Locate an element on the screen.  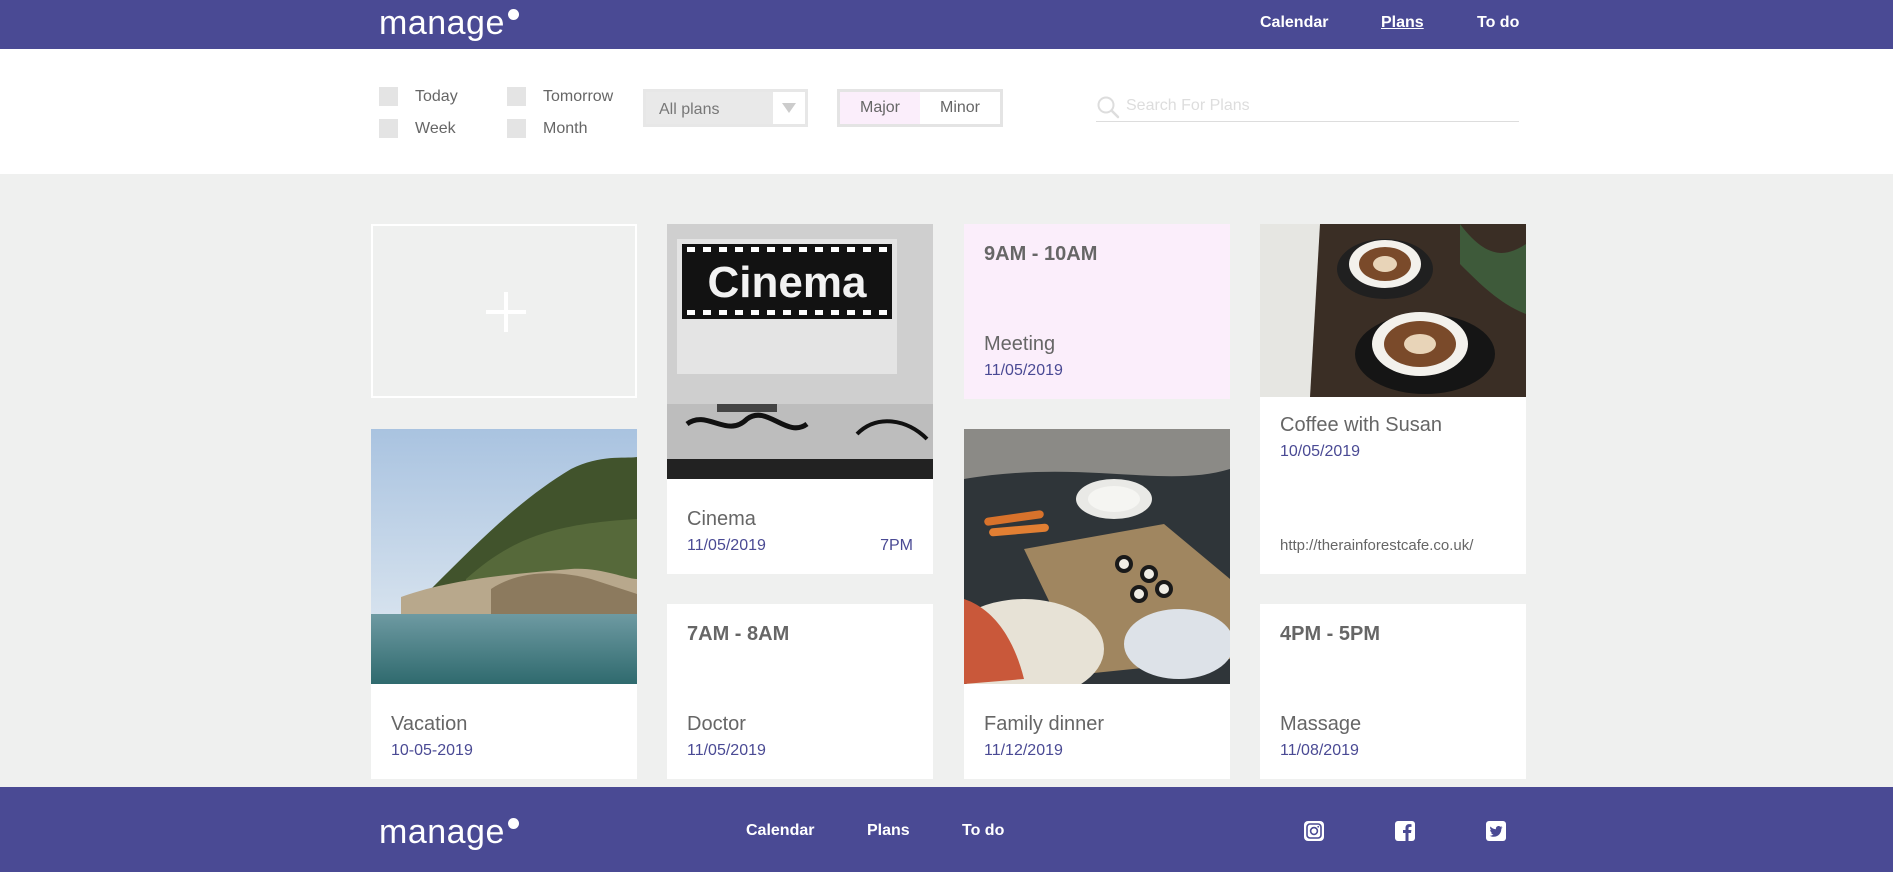
plan-card-cinema: Cinema Cinema 11/05/2019 7PM is located at coordinates (800, 399).